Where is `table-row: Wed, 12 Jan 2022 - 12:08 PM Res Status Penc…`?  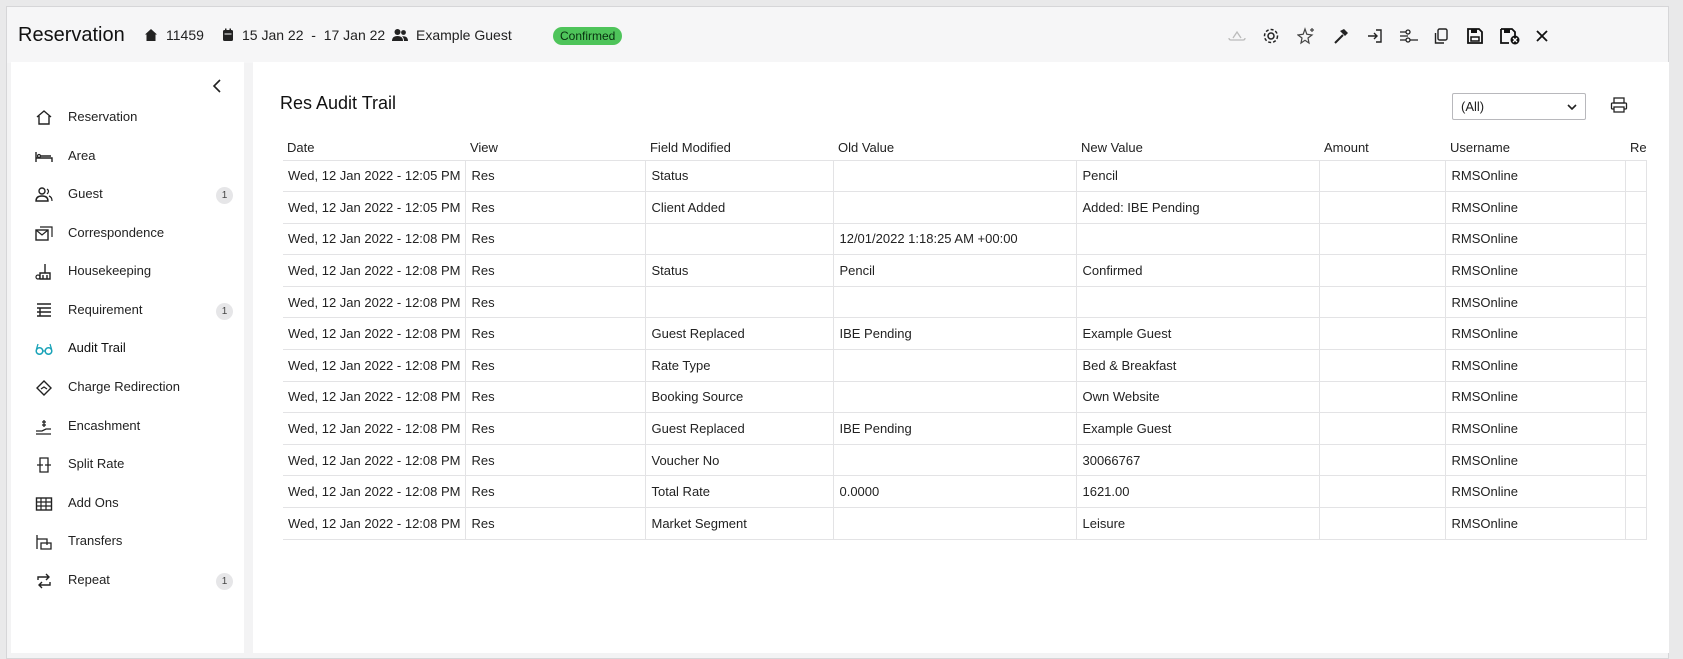
table-row: Wed, 12 Jan 2022 - 12:08 PM Res Status Penc… is located at coordinates (965, 270).